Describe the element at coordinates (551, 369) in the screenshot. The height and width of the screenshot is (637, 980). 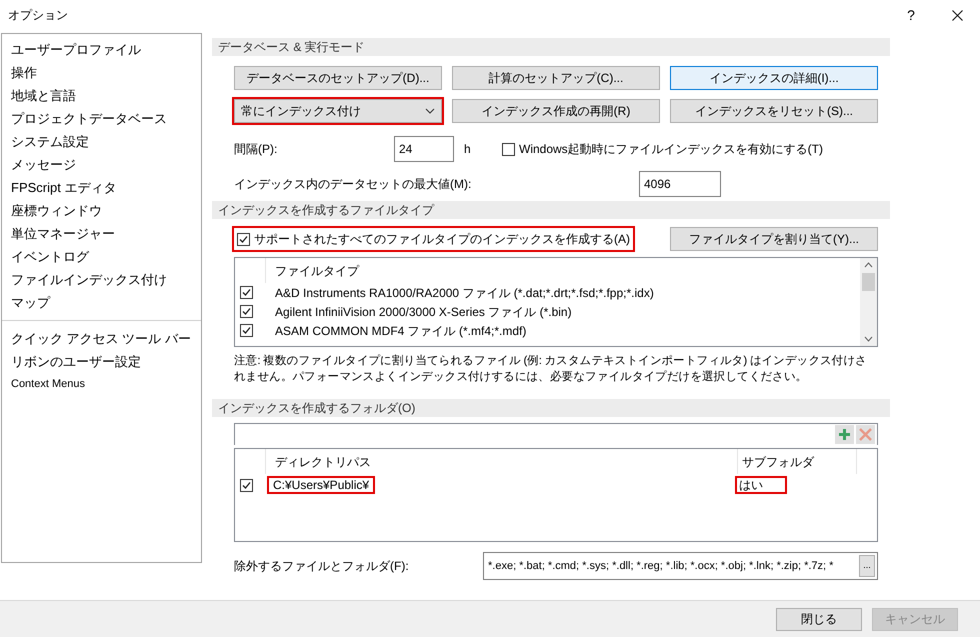
I see `note-text: 注意: 複数のファイルタイプに割り当てられるファイル (例: カスタムテキストインポートフィルタ) はインデックス付けされません。パフォーマンスよくインデックス付けするには、必要なファイルタイプだけを選択してください。` at that location.